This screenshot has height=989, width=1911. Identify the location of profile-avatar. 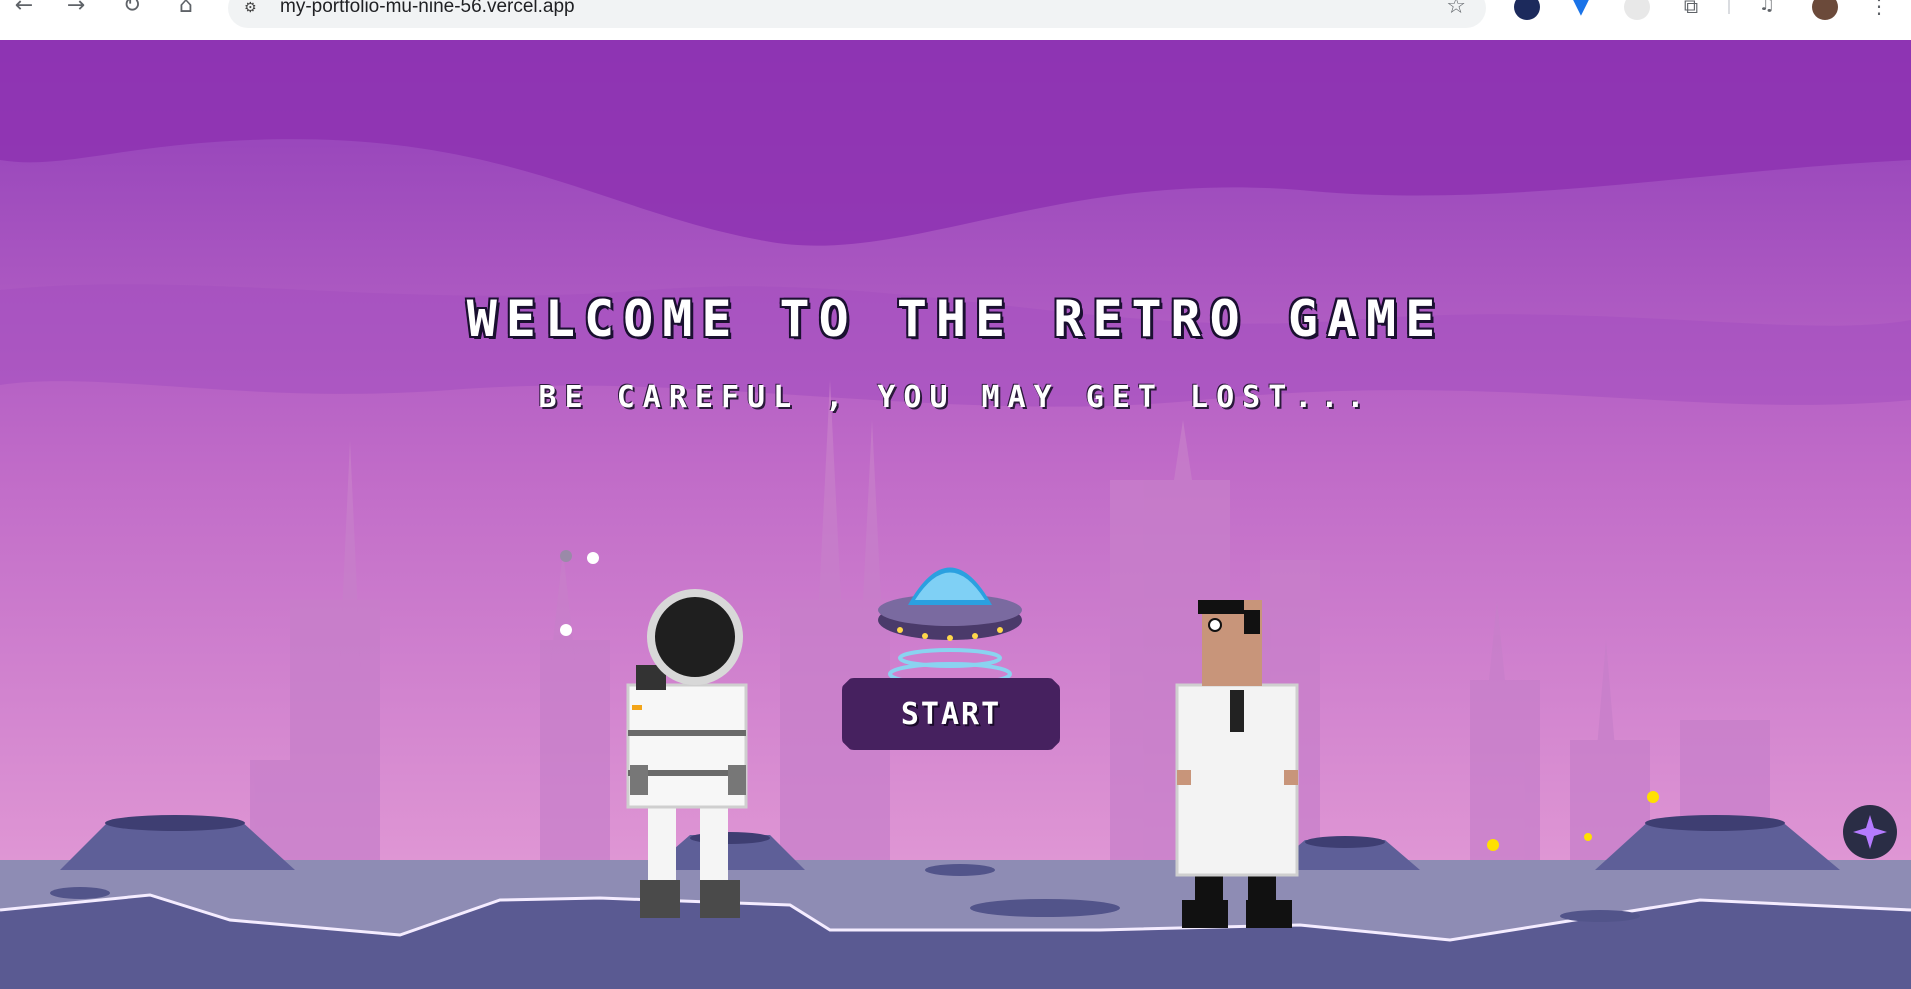
(1825, 10).